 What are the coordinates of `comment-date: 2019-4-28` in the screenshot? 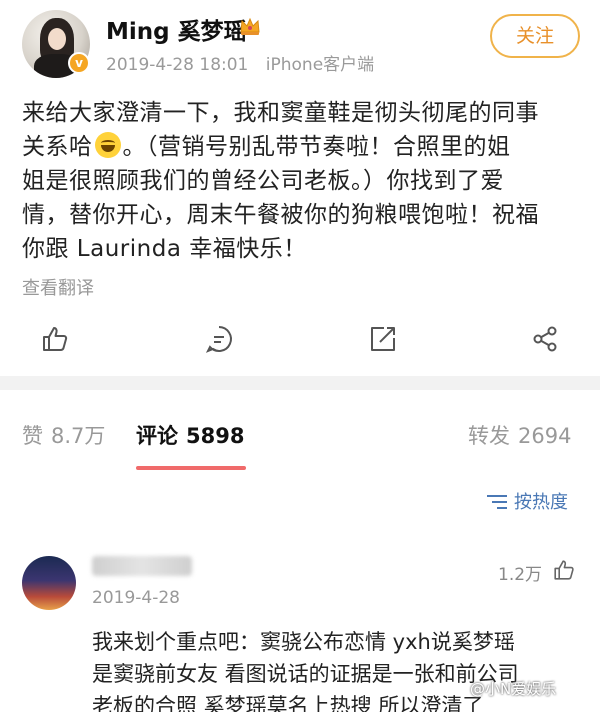 It's located at (136, 598).